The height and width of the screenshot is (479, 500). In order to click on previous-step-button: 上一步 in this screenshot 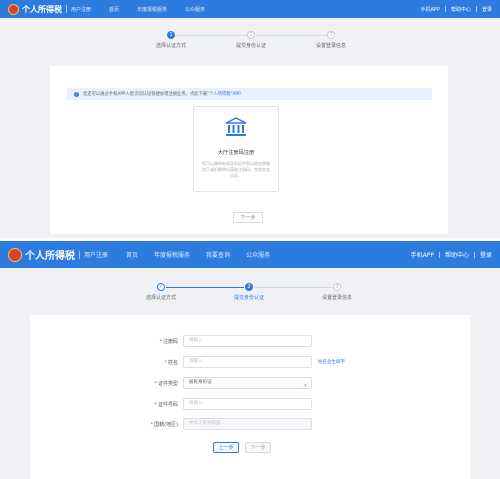, I will do `click(226, 447)`.